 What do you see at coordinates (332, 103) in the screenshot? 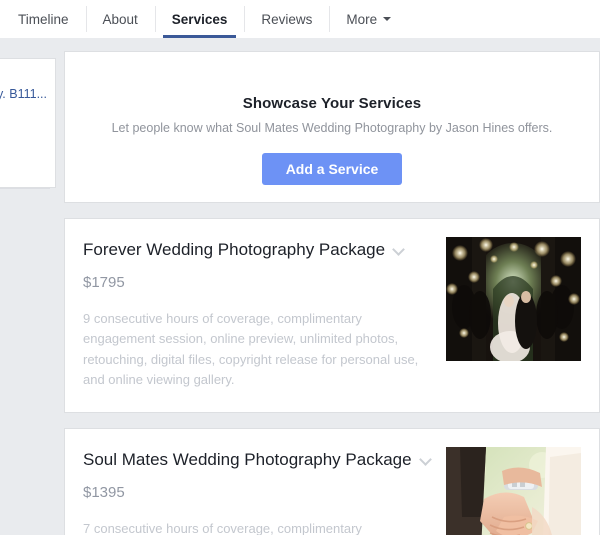
I see `showcase-title: Showcase Your Services` at bounding box center [332, 103].